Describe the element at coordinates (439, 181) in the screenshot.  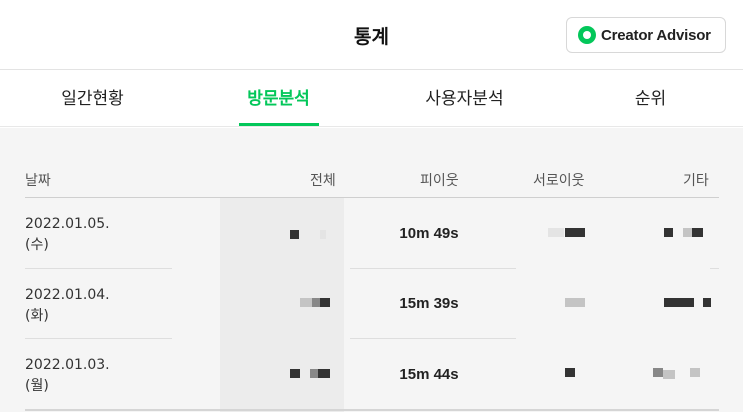
I see `header-neighbor: 피이웃` at that location.